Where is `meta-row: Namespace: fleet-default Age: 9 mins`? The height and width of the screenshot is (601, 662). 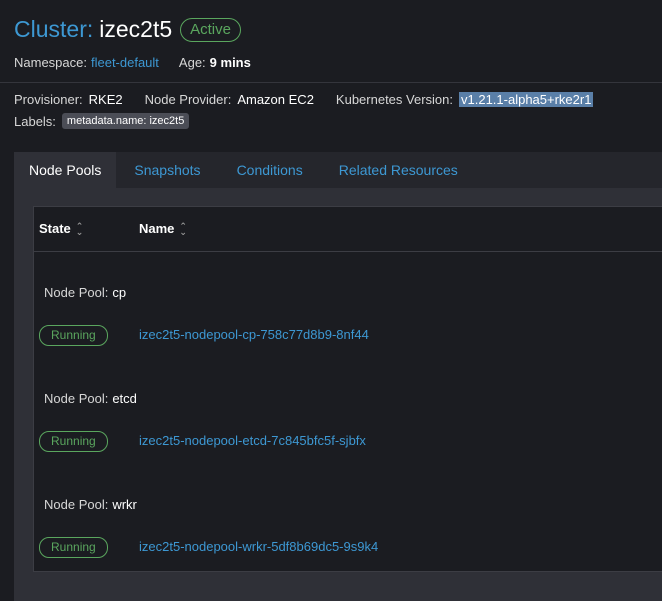 meta-row: Namespace: fleet-default Age: 9 mins is located at coordinates (132, 62).